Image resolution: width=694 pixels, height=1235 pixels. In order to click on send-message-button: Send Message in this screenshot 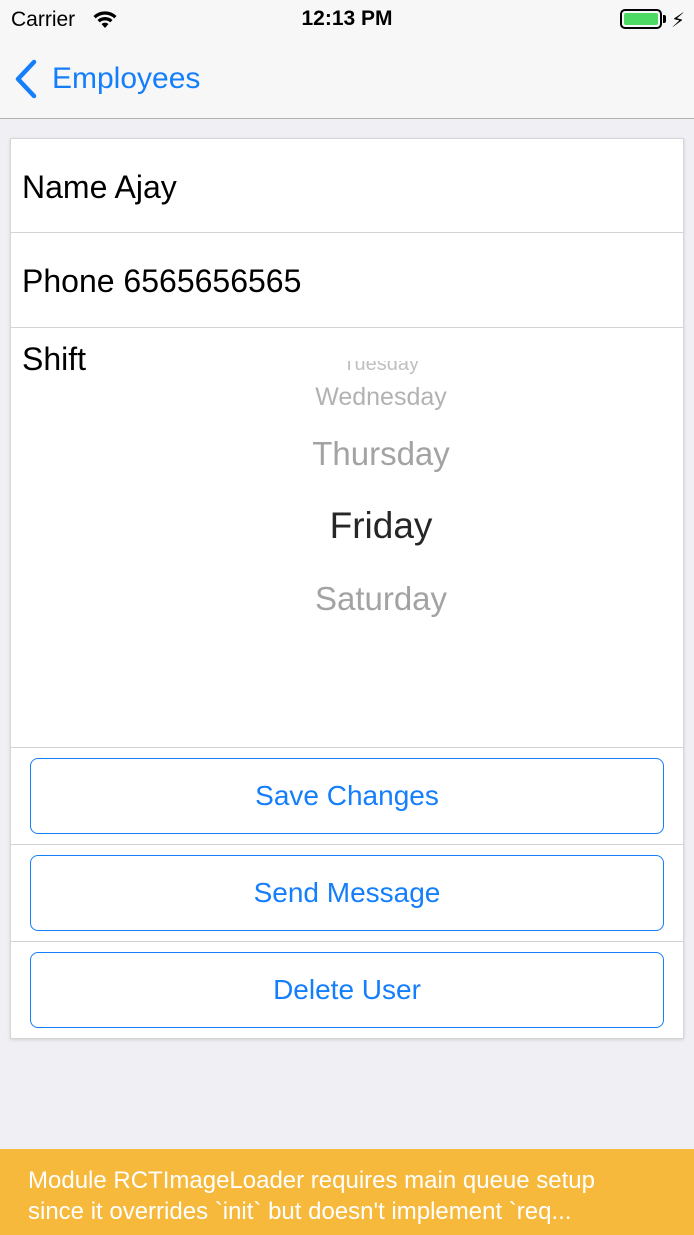, I will do `click(347, 893)`.